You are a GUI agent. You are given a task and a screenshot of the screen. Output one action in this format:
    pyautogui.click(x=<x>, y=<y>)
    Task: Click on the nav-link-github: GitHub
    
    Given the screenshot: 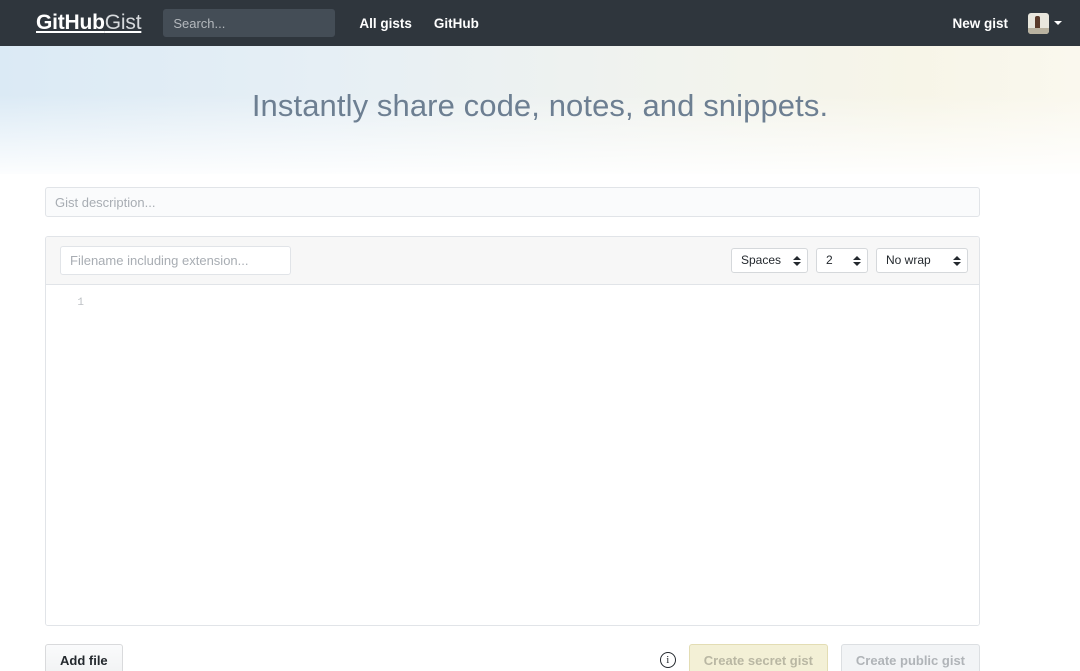 What is the action you would take?
    pyautogui.click(x=456, y=23)
    